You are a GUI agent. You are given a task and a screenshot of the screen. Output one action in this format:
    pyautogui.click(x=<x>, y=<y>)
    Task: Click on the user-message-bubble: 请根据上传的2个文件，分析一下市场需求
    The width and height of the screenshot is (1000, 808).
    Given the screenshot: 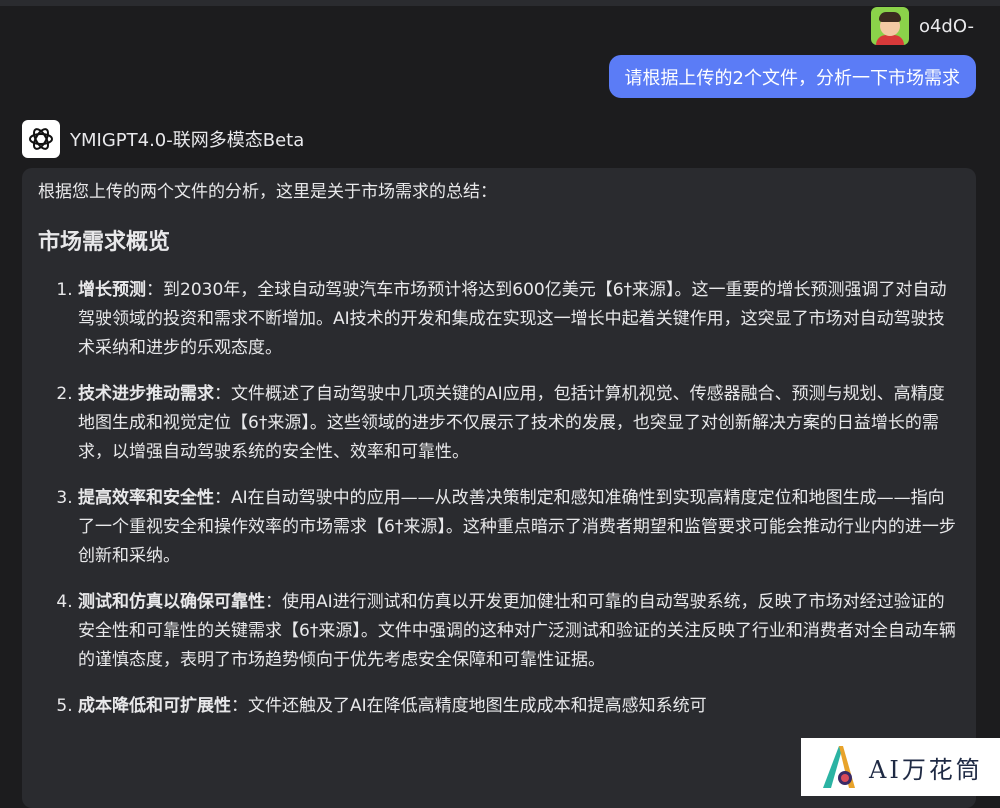 What is the action you would take?
    pyautogui.click(x=792, y=76)
    